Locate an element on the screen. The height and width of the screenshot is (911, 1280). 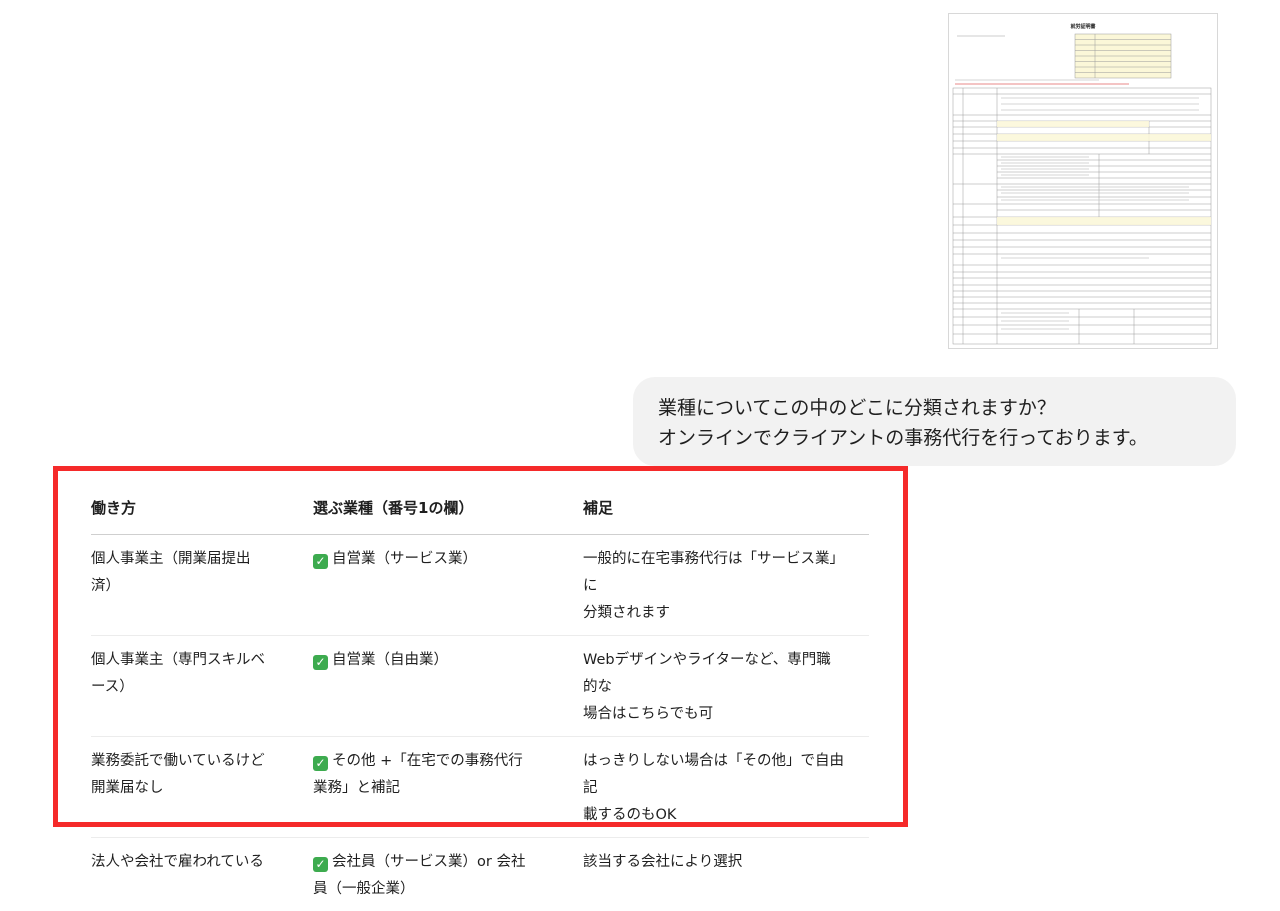
cell-note: 該当する会社により選択 is located at coordinates (726, 874).